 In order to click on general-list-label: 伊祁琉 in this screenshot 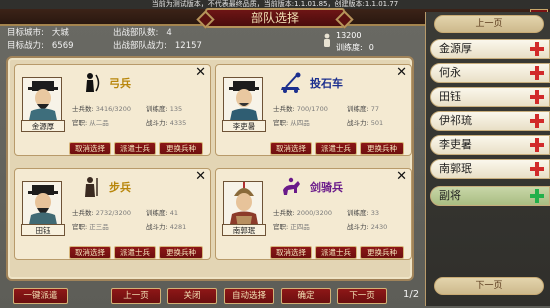, I will do `click(455, 120)`.